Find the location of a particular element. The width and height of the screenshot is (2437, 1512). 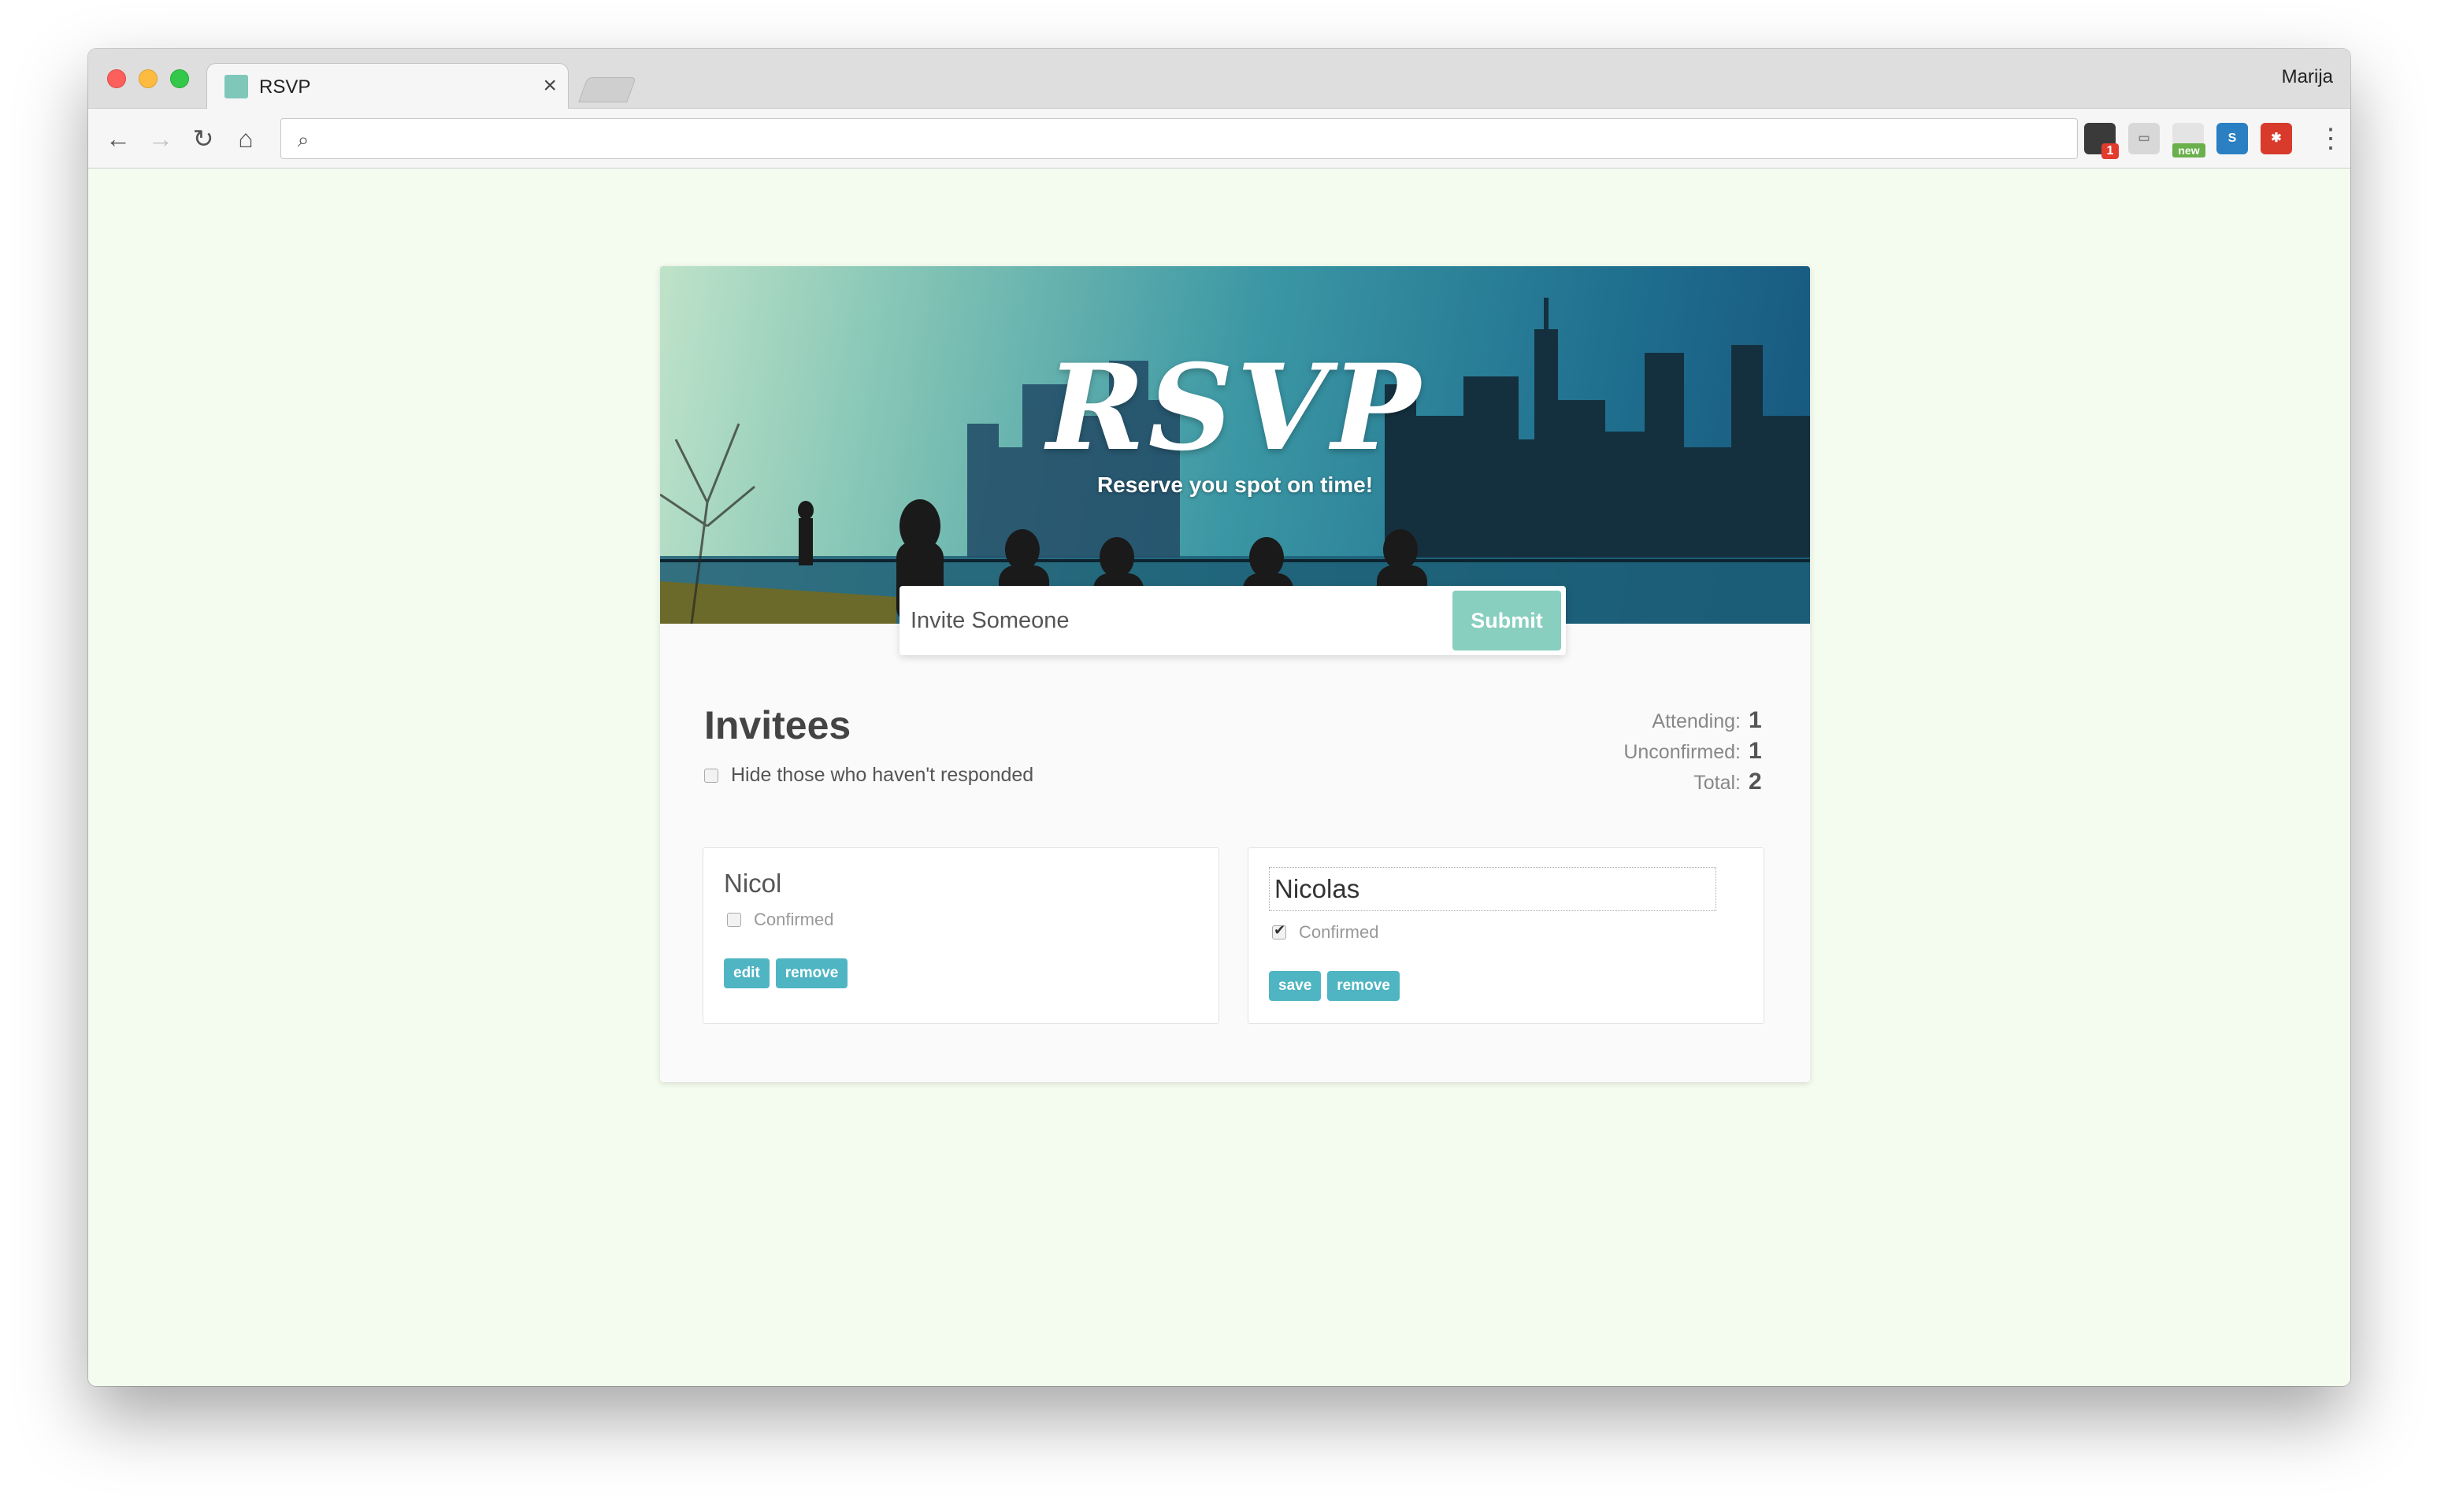

maximize-window-button is located at coordinates (180, 78).